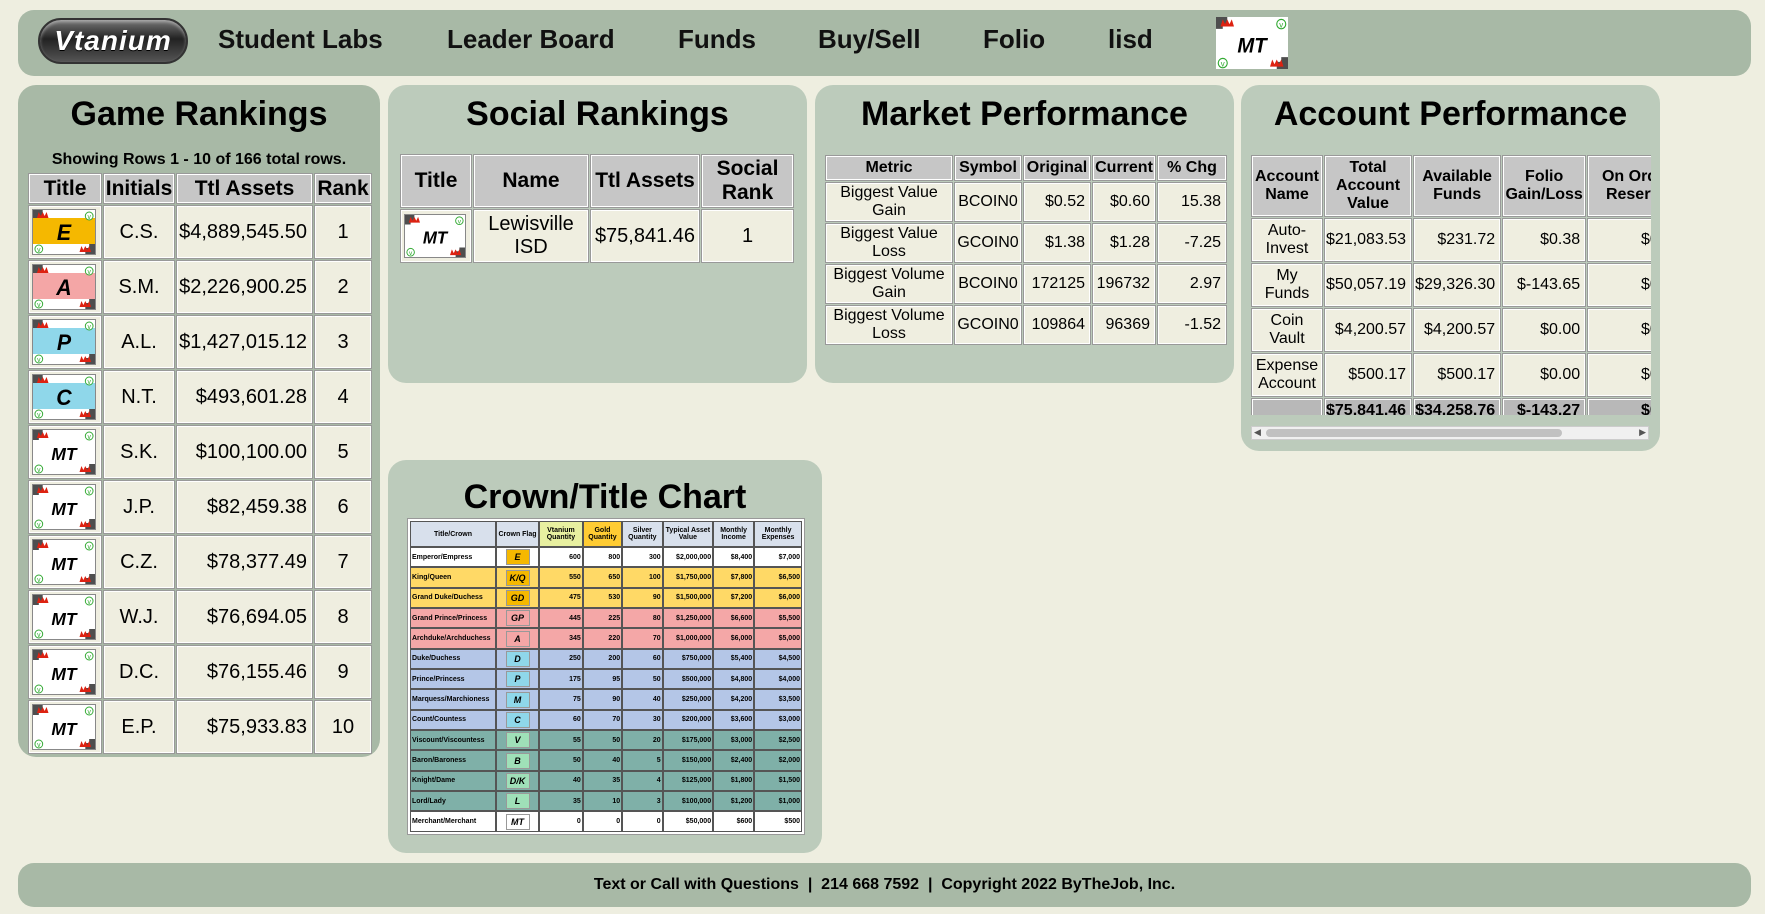 The height and width of the screenshot is (914, 1765). I want to click on crown-flag-icon: v v A, so click(64, 287).